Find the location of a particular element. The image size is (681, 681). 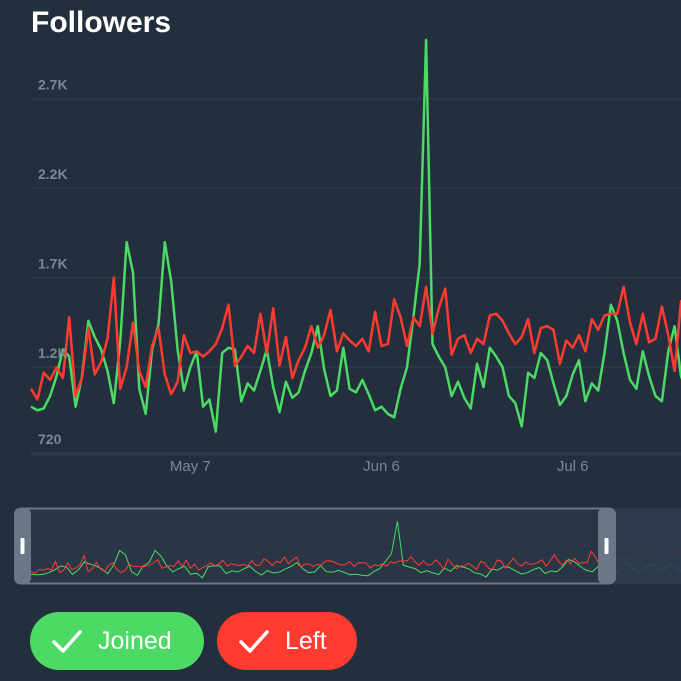

navigator-left-grip is located at coordinates (22, 546).